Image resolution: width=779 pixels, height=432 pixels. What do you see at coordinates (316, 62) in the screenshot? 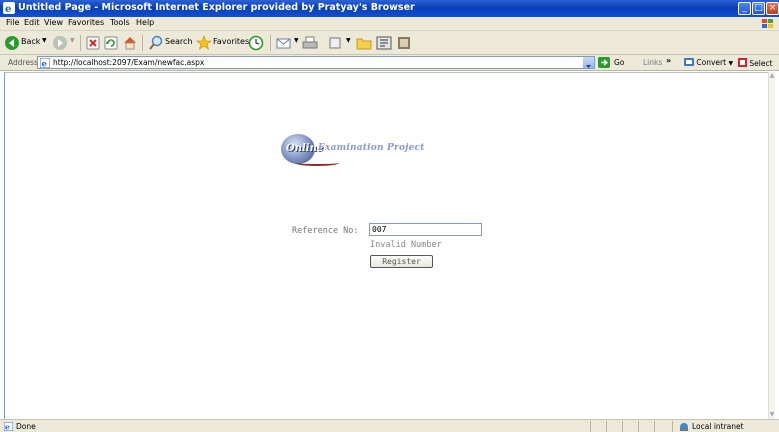
I see `address-field: e http://localhost:2097/Exam/newfac.aspx` at bounding box center [316, 62].